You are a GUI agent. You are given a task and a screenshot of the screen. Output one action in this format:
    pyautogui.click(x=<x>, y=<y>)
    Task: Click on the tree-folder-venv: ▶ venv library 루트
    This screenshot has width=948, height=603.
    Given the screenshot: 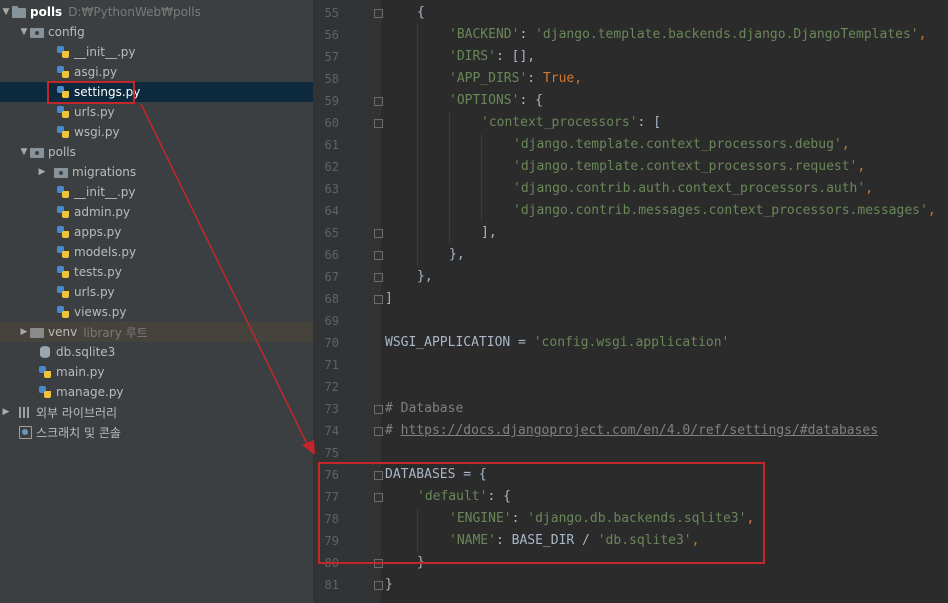 What is the action you would take?
    pyautogui.click(x=165, y=332)
    